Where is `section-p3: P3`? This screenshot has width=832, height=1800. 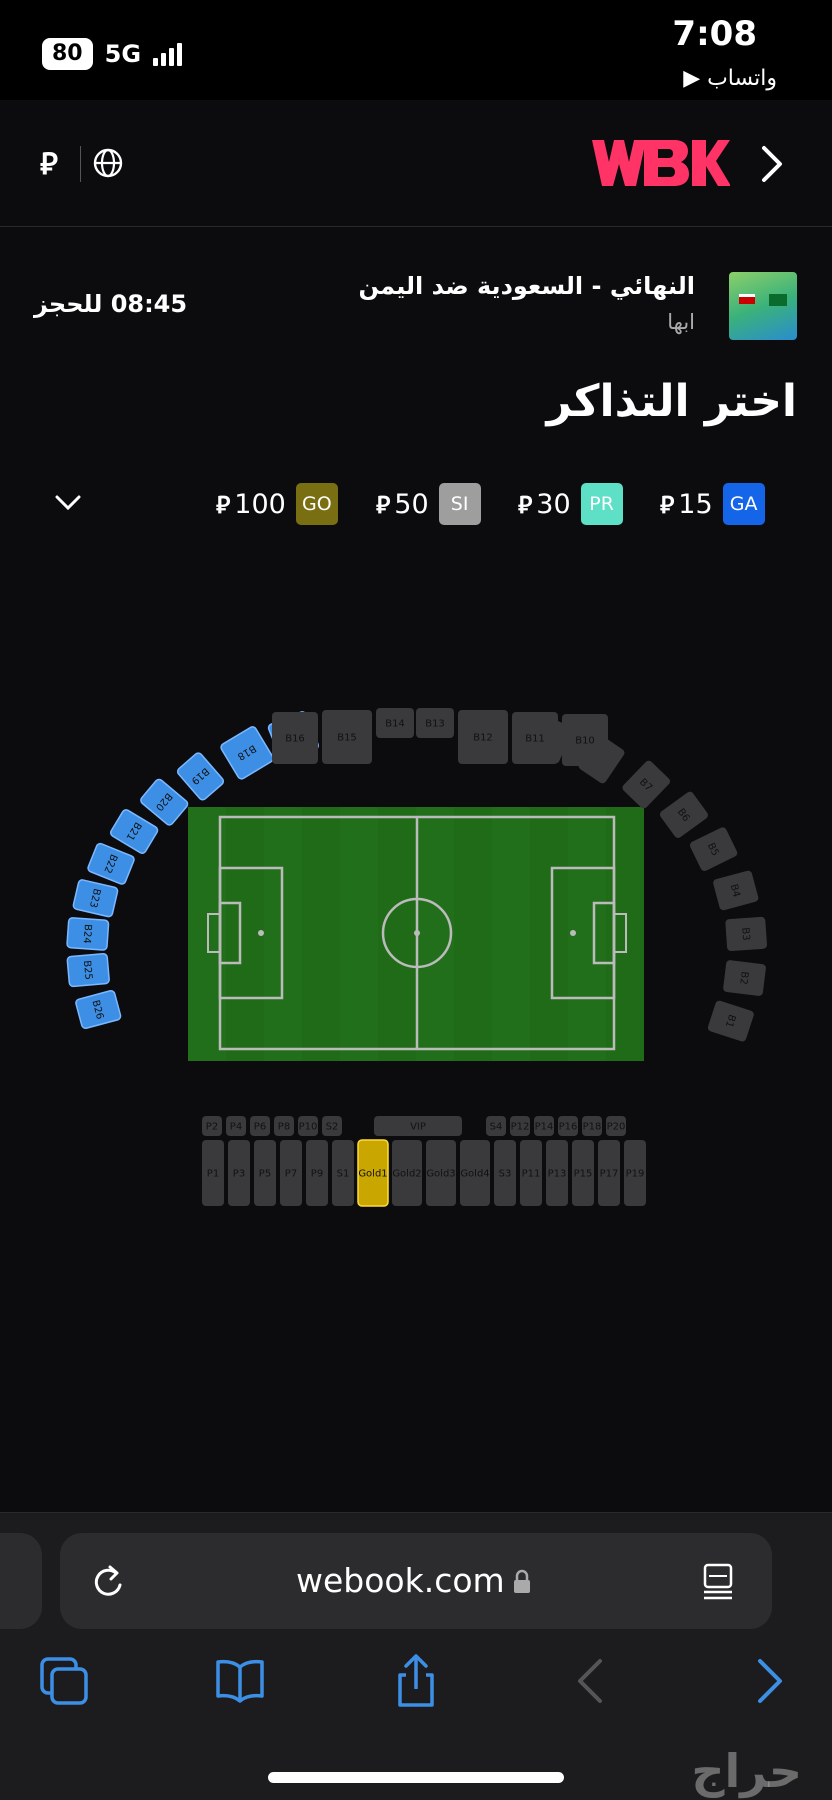 section-p3: P3 is located at coordinates (239, 1173).